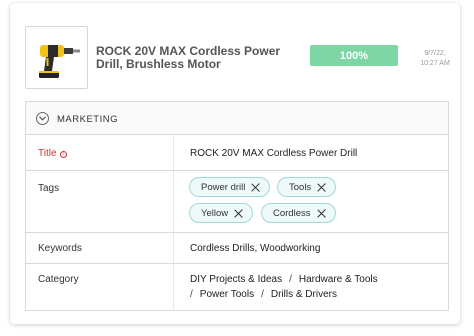 The height and width of the screenshot is (336, 474). Describe the element at coordinates (284, 279) in the screenshot. I see `category-path-line-1: DIY Projects & Ideas / Hardware & Tools` at that location.